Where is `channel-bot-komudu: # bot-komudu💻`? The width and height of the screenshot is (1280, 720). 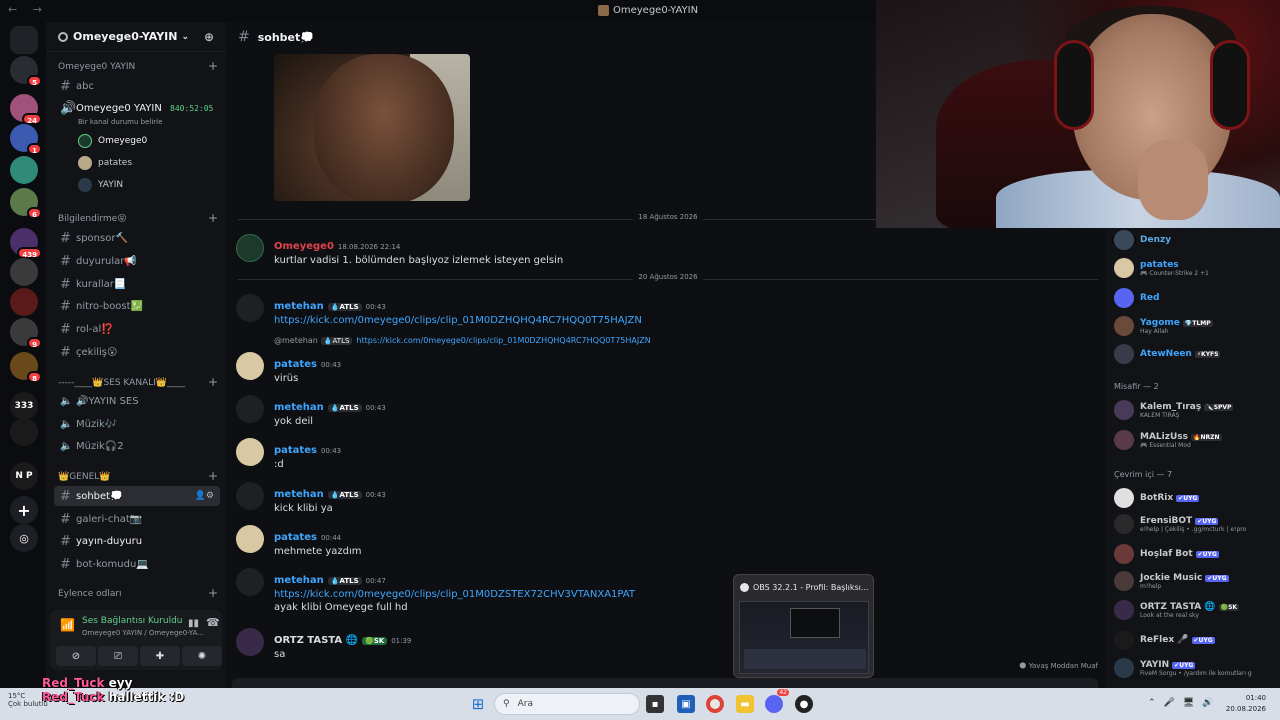 channel-bot-komudu: # bot-komudu💻 is located at coordinates (137, 564).